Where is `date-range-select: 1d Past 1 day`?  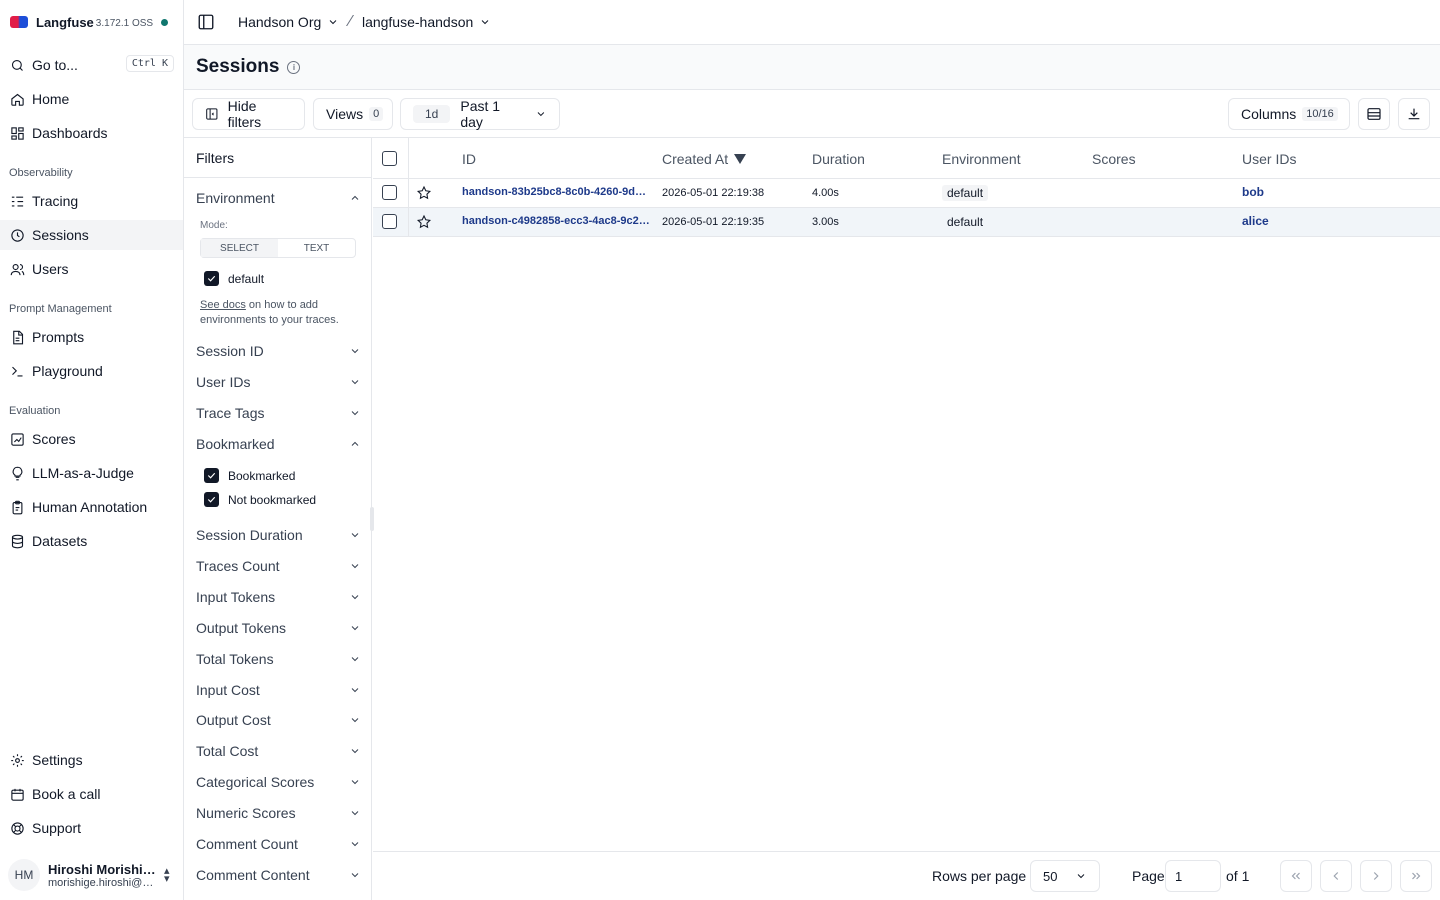
date-range-select: 1d Past 1 day is located at coordinates (480, 114).